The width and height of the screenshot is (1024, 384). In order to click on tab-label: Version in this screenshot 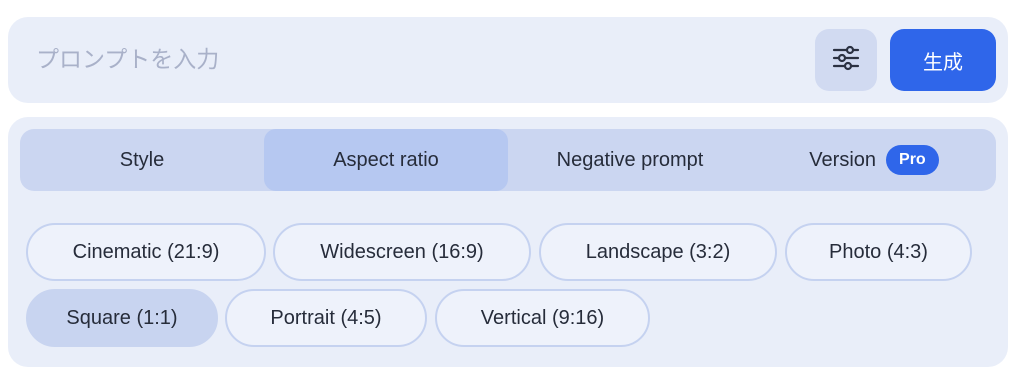, I will do `click(843, 159)`.